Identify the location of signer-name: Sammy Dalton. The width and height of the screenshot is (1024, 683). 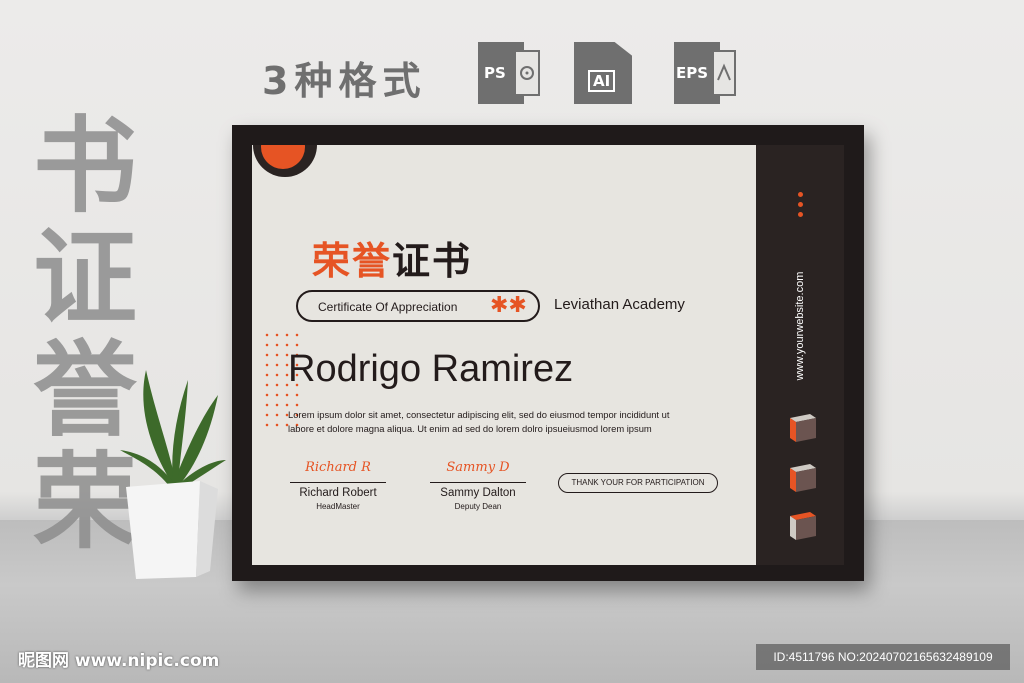
(478, 493).